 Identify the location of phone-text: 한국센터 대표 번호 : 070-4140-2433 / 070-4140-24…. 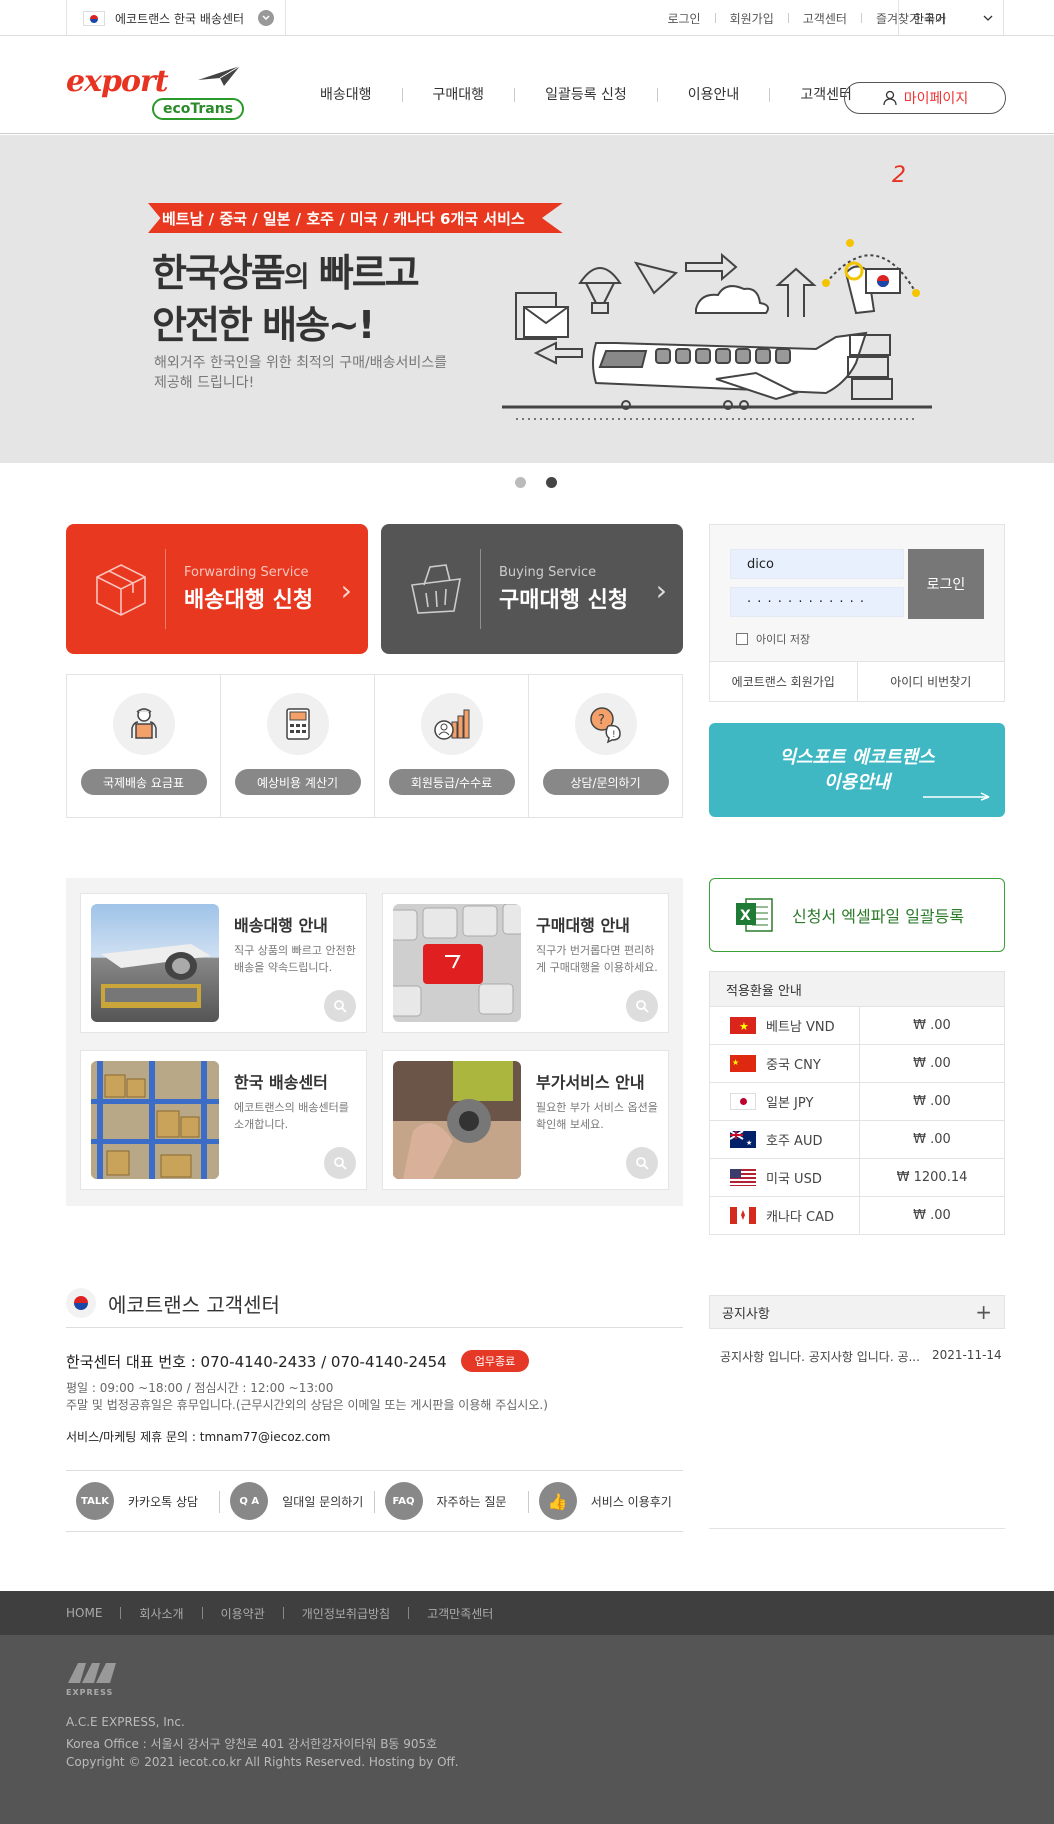
(256, 1361).